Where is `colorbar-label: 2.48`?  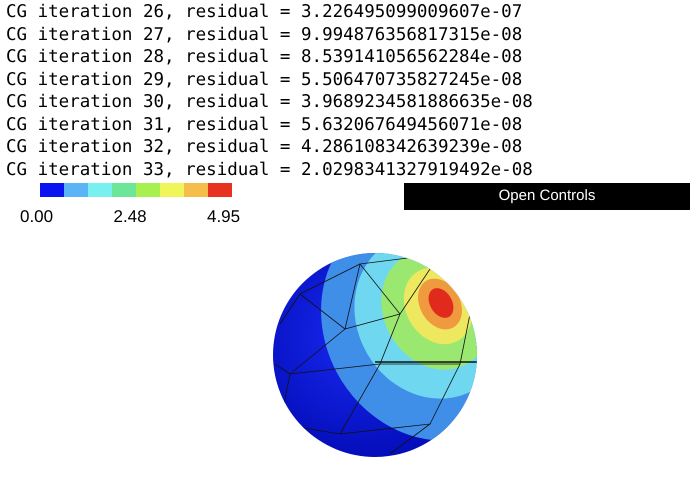
colorbar-label: 2.48 is located at coordinates (130, 217).